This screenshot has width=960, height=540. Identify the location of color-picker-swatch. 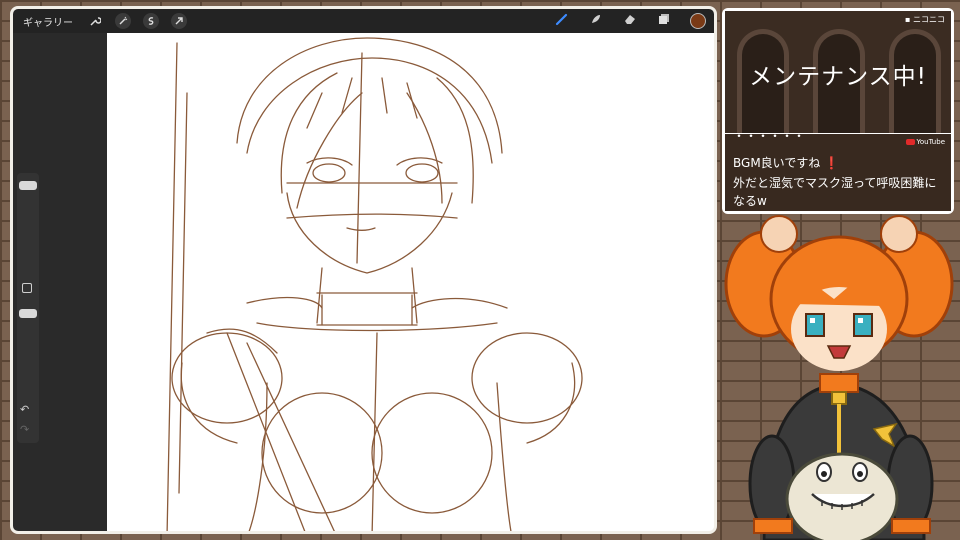
(698, 21).